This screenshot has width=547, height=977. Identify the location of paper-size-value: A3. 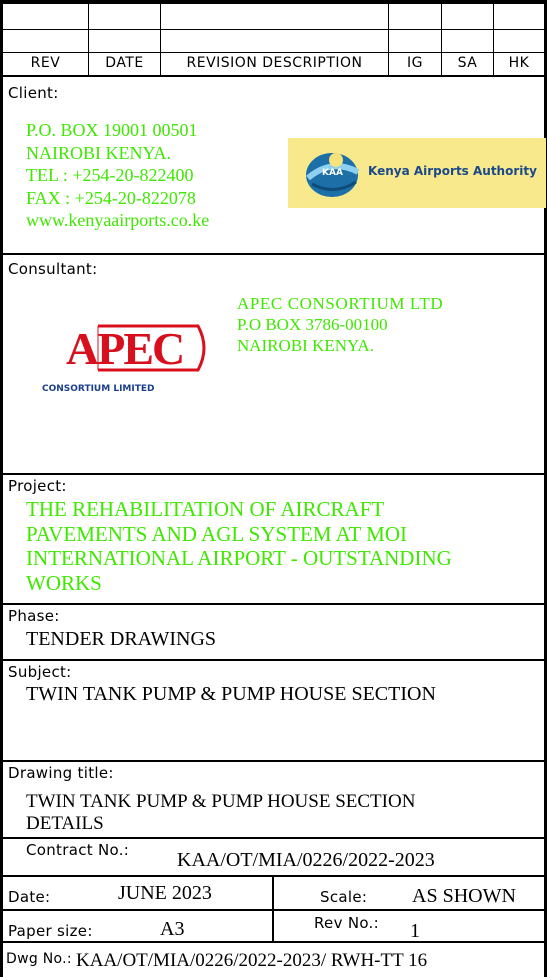
(172, 929).